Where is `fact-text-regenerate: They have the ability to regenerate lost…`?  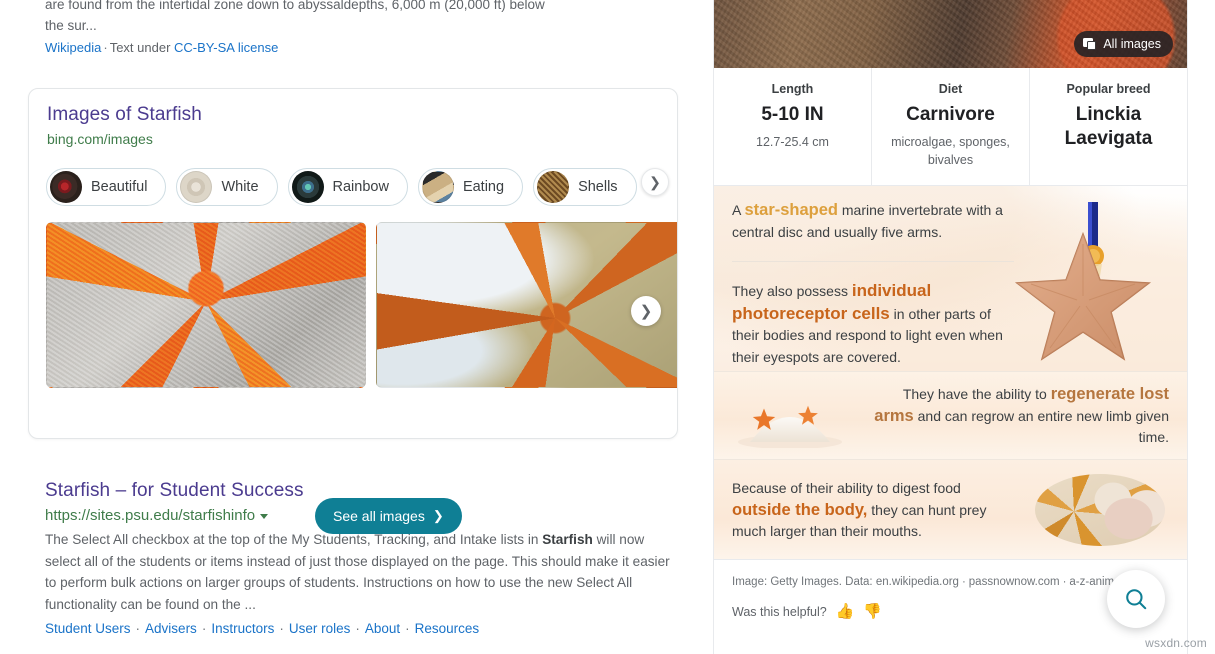 fact-text-regenerate: They have the ability to regenerate lost… is located at coordinates (1020, 416).